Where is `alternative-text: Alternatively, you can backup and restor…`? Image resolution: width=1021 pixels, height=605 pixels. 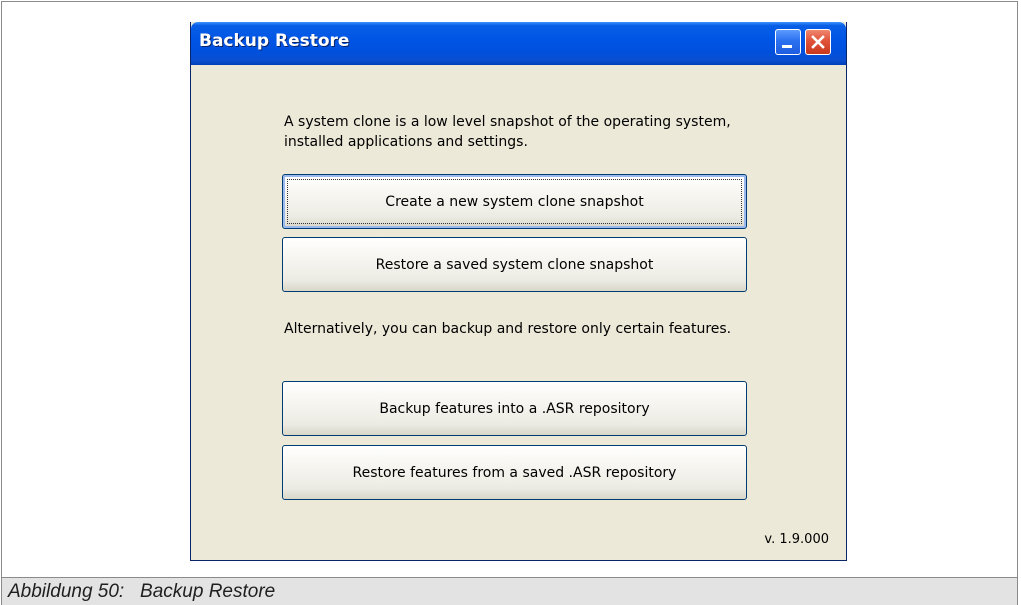
alternative-text: Alternatively, you can backup and restor… is located at coordinates (508, 329).